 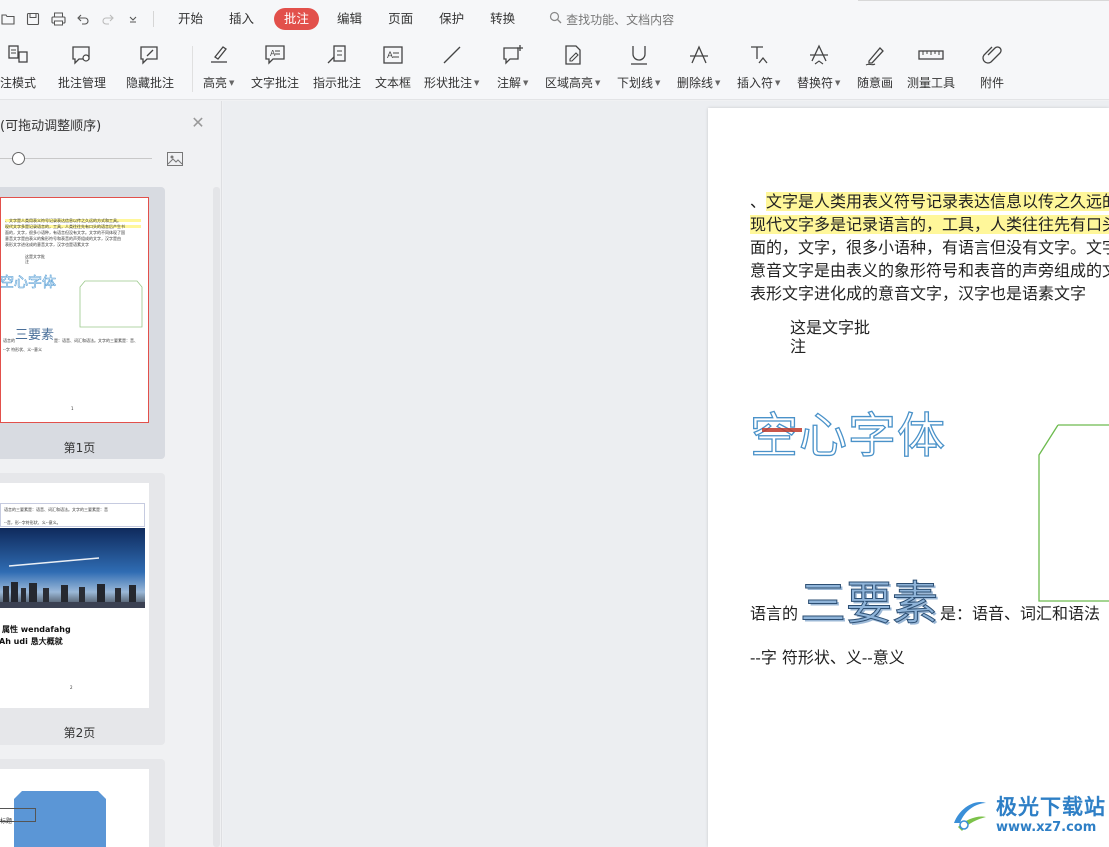 What do you see at coordinates (275, 66) in the screenshot?
I see `text-annotation-button: A 文字批注` at bounding box center [275, 66].